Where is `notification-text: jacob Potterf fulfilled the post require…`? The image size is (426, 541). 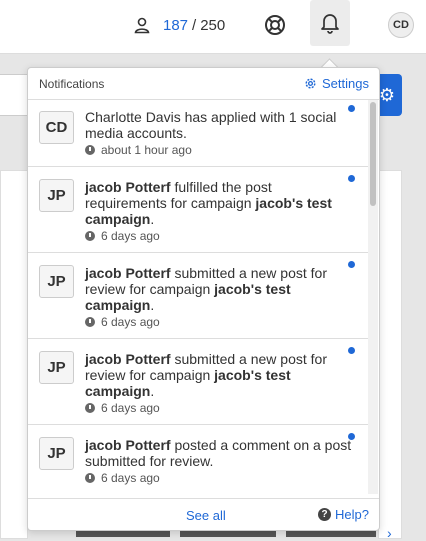 notification-text: jacob Potterf fulfilled the post require… is located at coordinates (215, 203).